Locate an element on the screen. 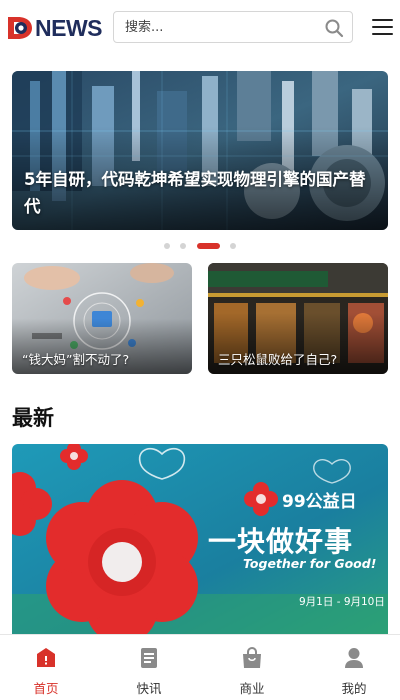 This screenshot has height=700, width=400. search-box is located at coordinates (233, 27).